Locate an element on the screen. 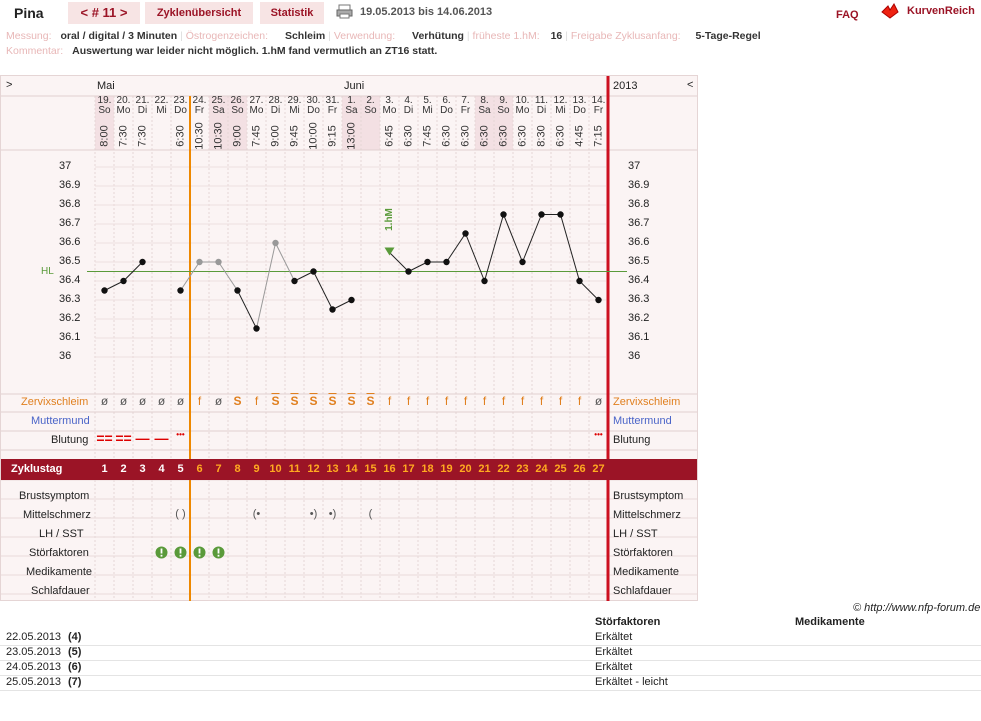 This screenshot has width=981, height=721. logo-icon is located at coordinates (890, 11).